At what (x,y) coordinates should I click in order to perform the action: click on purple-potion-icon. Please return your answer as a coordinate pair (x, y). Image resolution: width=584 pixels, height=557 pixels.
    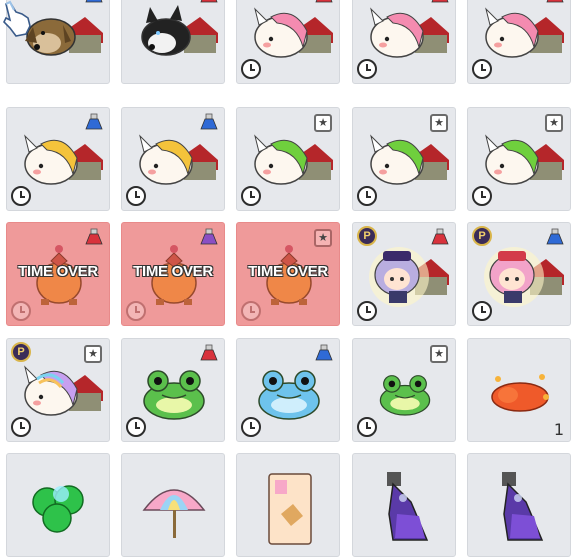
    Looking at the image, I should click on (209, 237).